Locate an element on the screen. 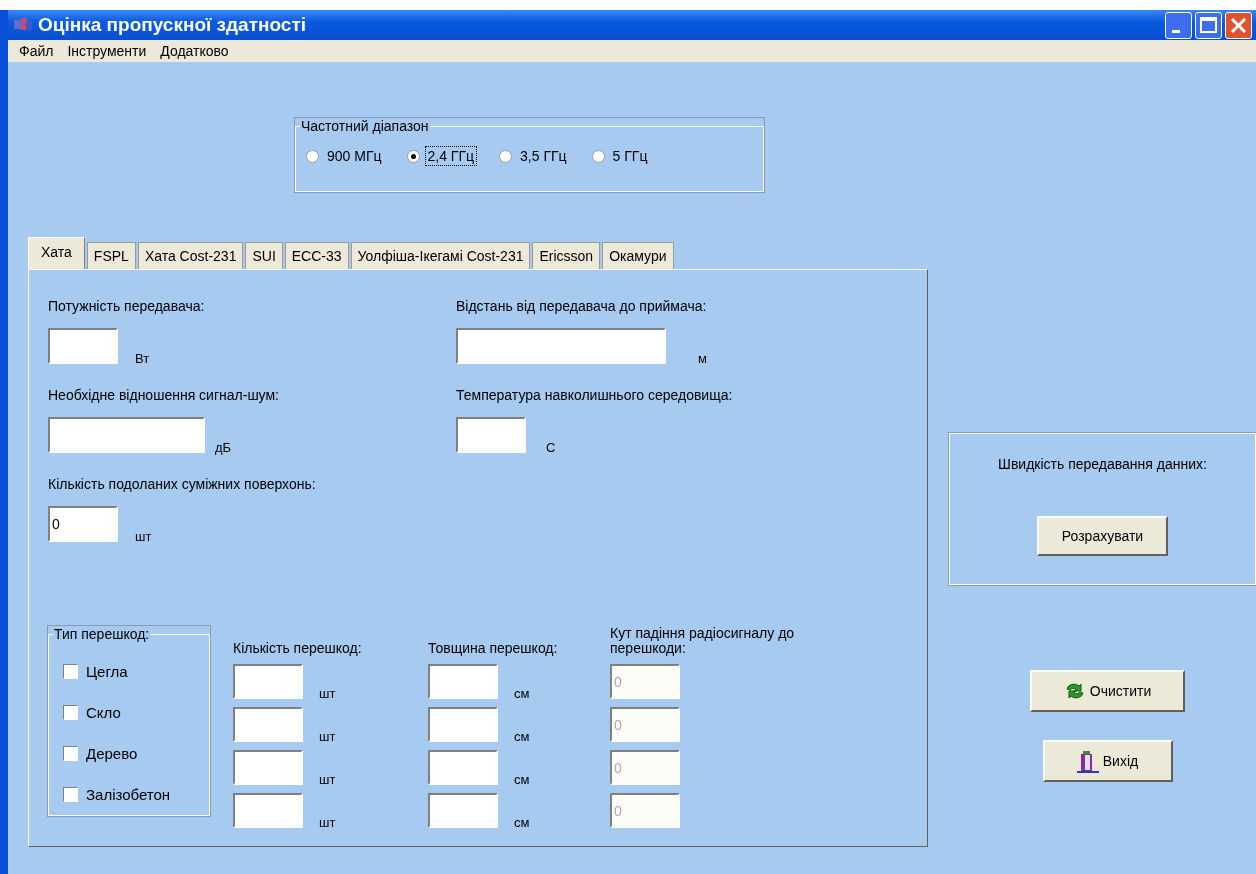  unit-label: м is located at coordinates (702, 358).